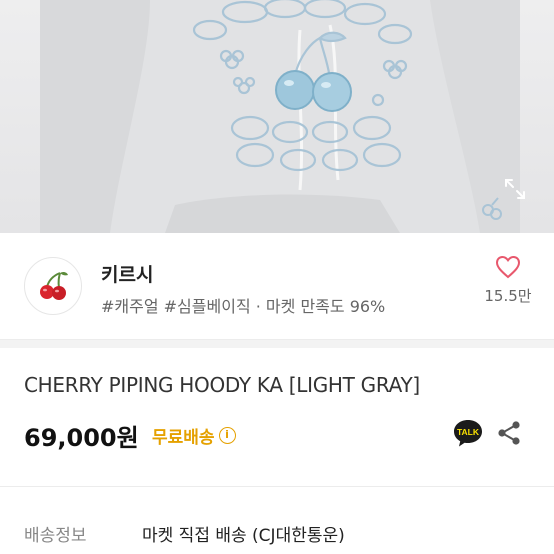 The height and width of the screenshot is (554, 554). I want to click on share-button, so click(509, 433).